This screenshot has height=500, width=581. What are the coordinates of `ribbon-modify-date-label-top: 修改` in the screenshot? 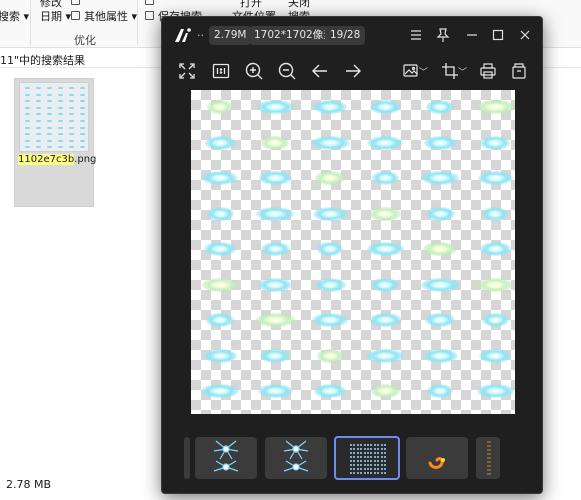 It's located at (51, 4).